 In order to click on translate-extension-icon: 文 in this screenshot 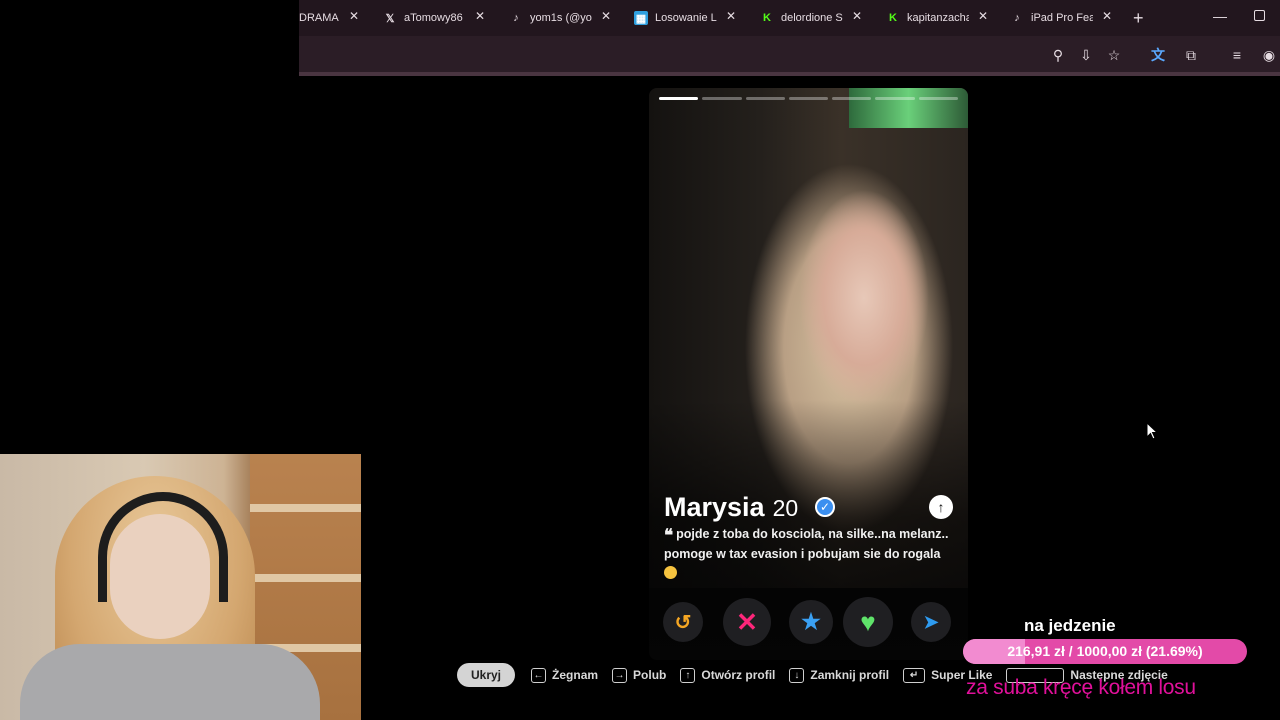, I will do `click(1158, 55)`.